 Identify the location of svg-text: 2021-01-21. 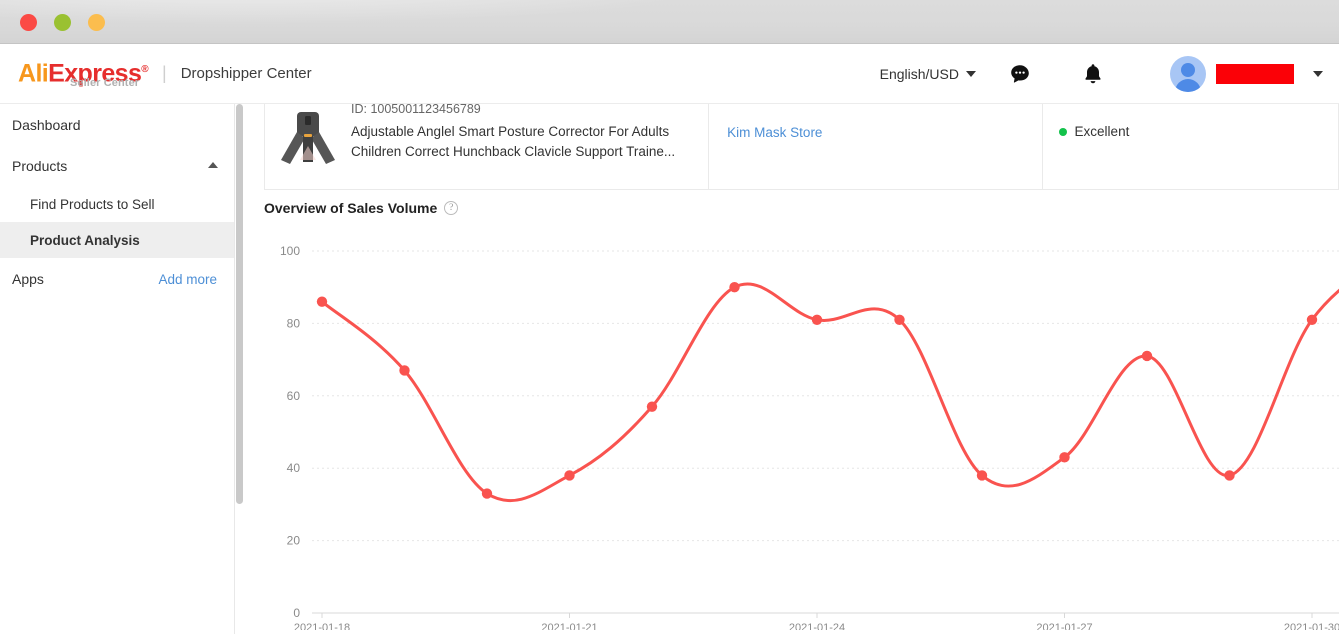
(569, 626).